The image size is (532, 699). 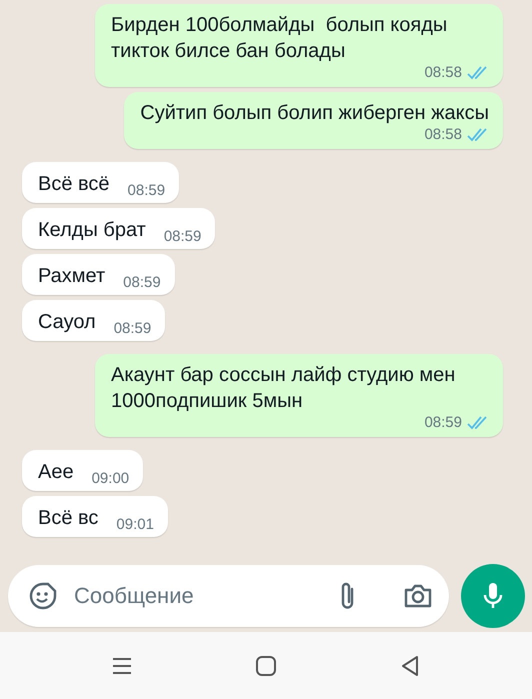 I want to click on message-text: Келды брат, so click(x=92, y=230).